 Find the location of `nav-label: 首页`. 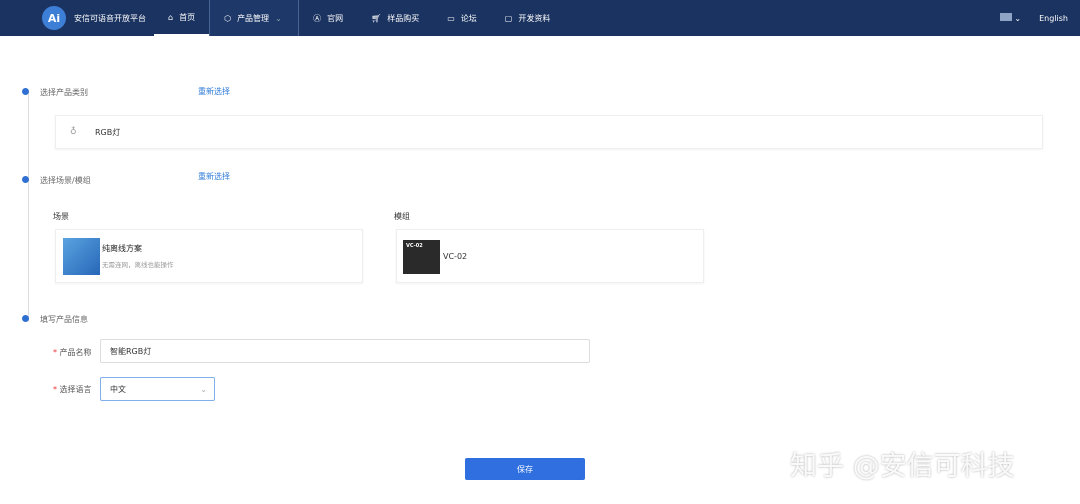

nav-label: 首页 is located at coordinates (187, 17).